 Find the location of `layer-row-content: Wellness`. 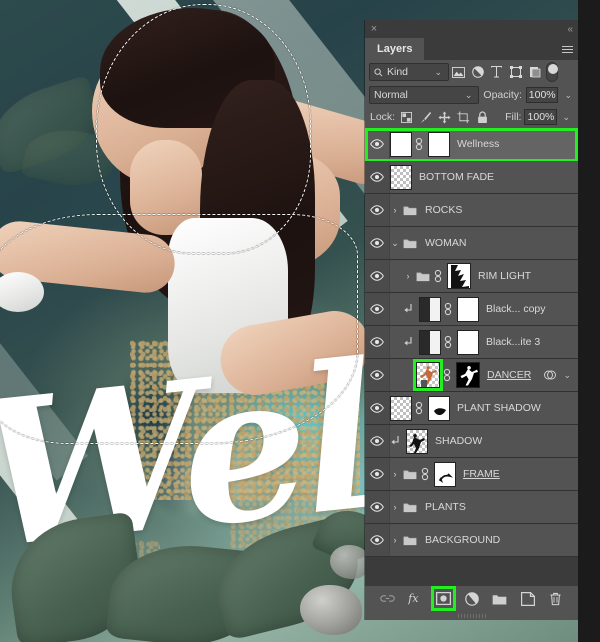

layer-row-content: Wellness is located at coordinates (484, 144).